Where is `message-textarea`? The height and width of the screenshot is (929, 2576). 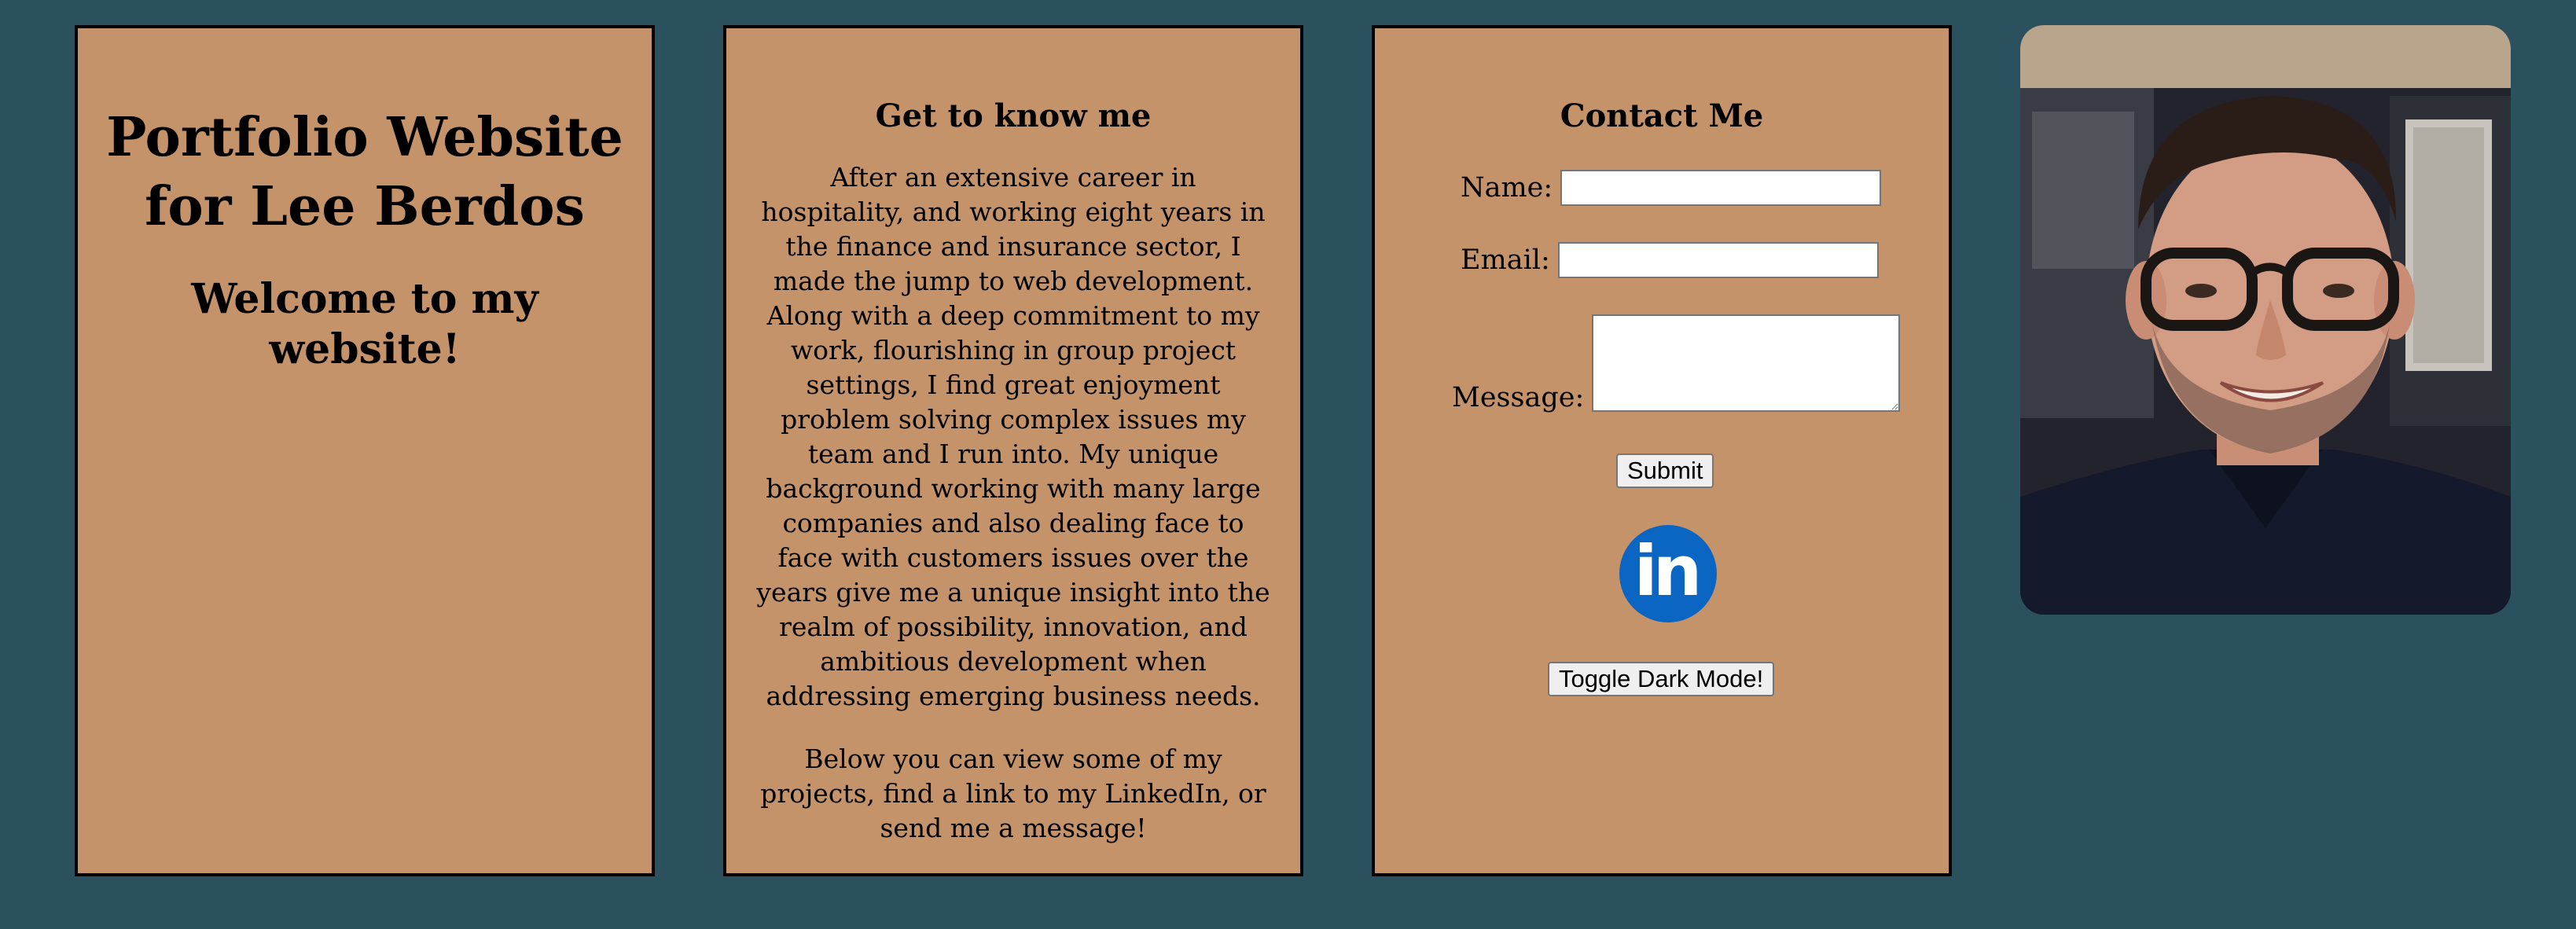 message-textarea is located at coordinates (1746, 363).